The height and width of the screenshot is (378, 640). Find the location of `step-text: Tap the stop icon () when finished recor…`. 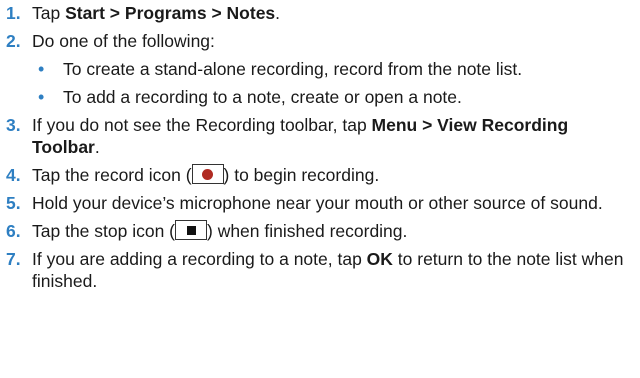

step-text: Tap the stop icon () when finished recor… is located at coordinates (220, 230).